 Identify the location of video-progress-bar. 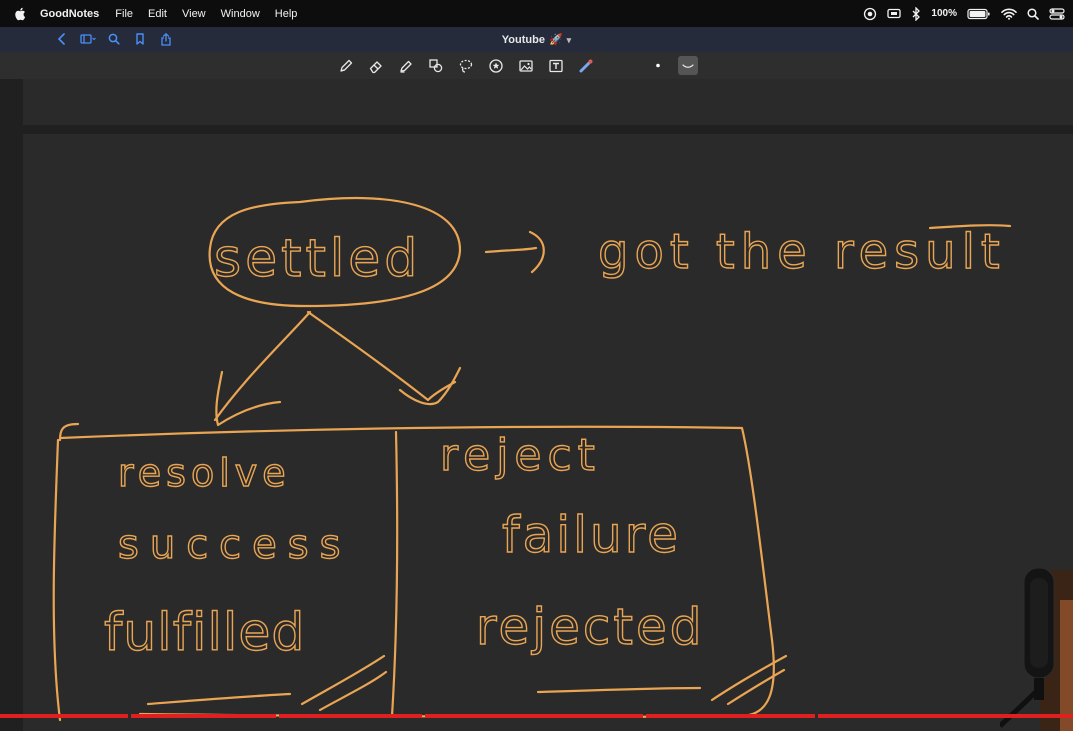
(536, 716).